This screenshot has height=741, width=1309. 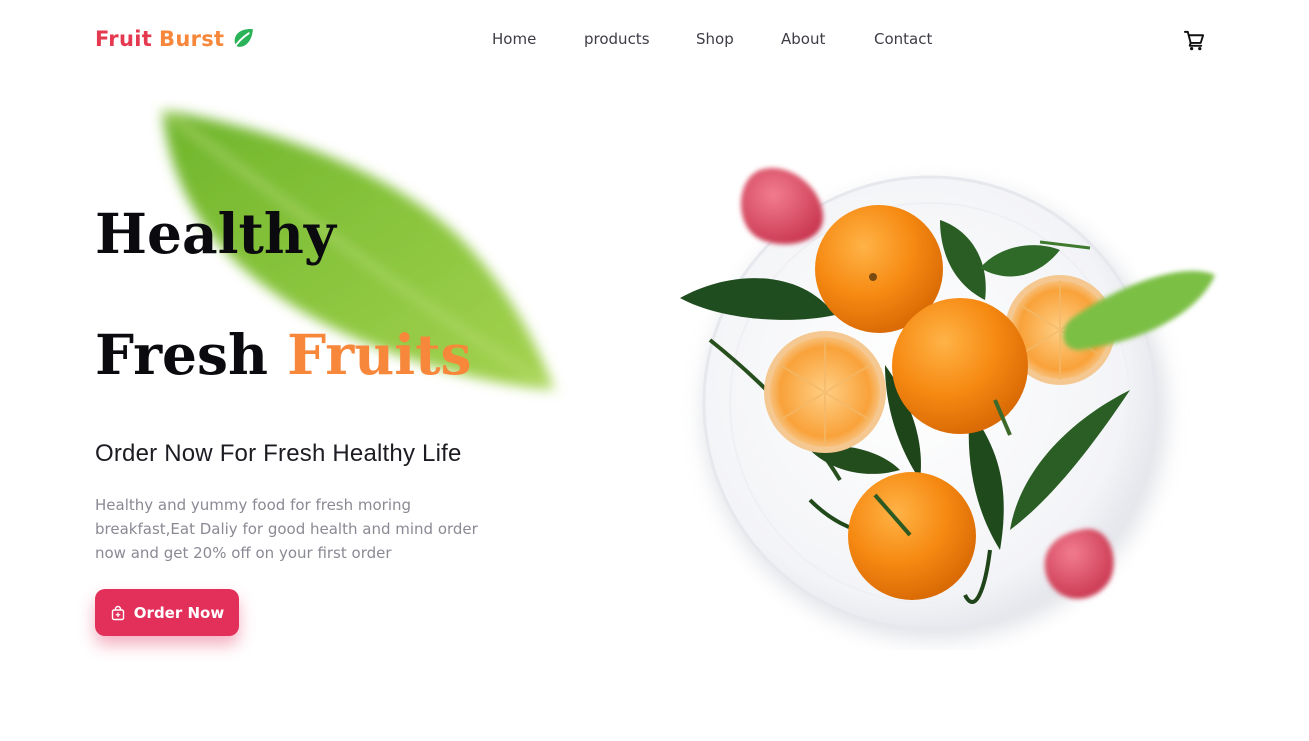 I want to click on nav-shop: Shop, so click(x=715, y=39).